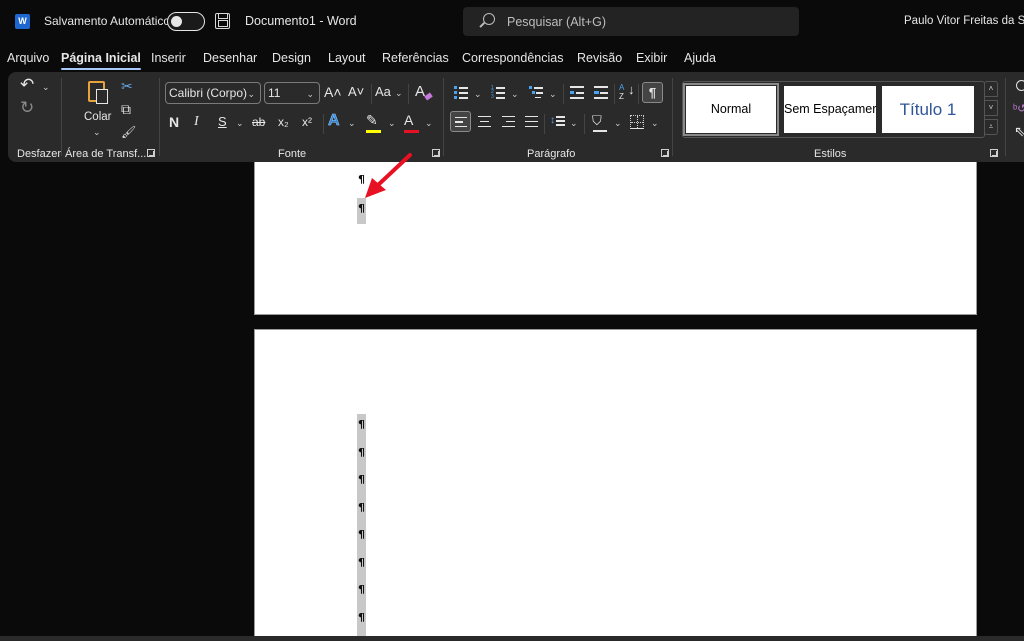 This screenshot has height=641, width=1024. Describe the element at coordinates (420, 92) in the screenshot. I see `clear-formatting-icon: A` at that location.